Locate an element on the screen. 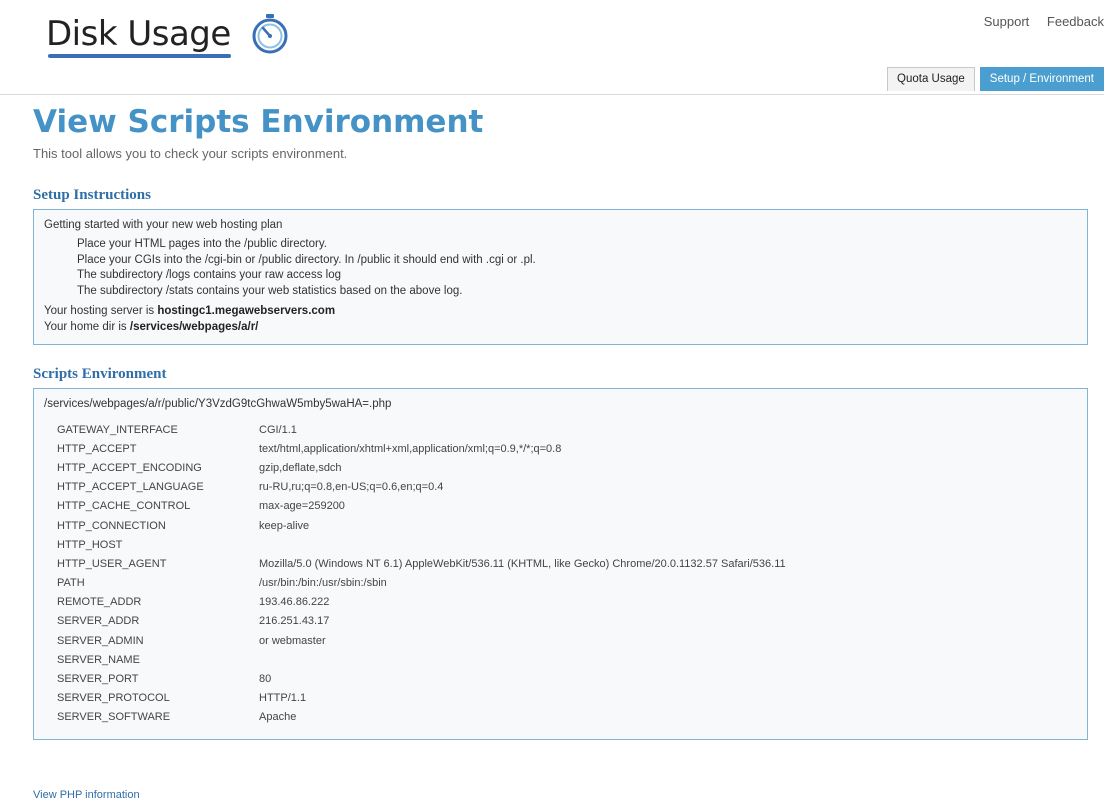 The image size is (1104, 802). env-key: HTTP_USER_AGENT is located at coordinates (112, 563).